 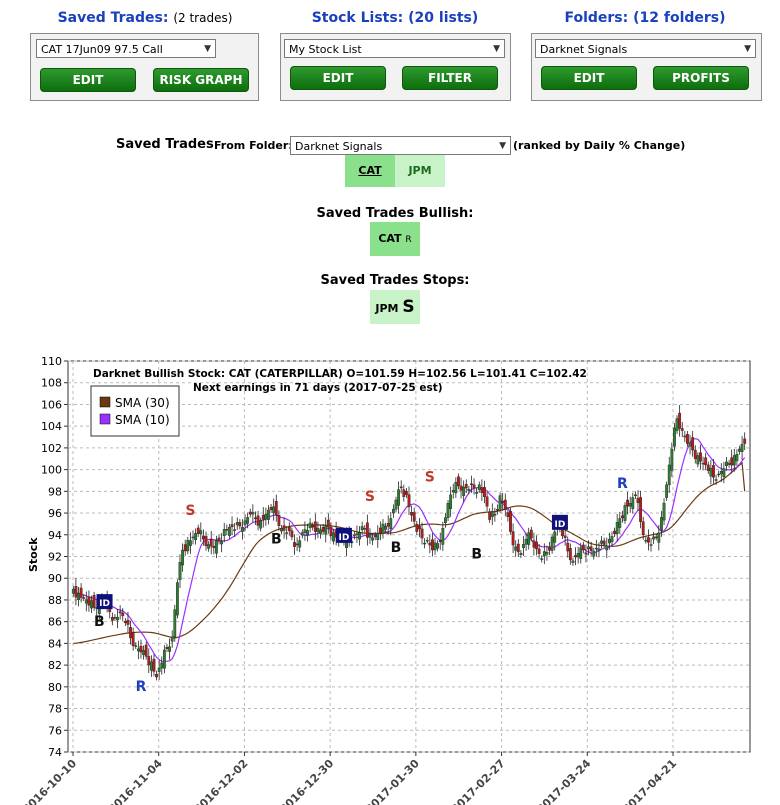 I want to click on legend-item-sma30: SMA (30), so click(x=142, y=403).